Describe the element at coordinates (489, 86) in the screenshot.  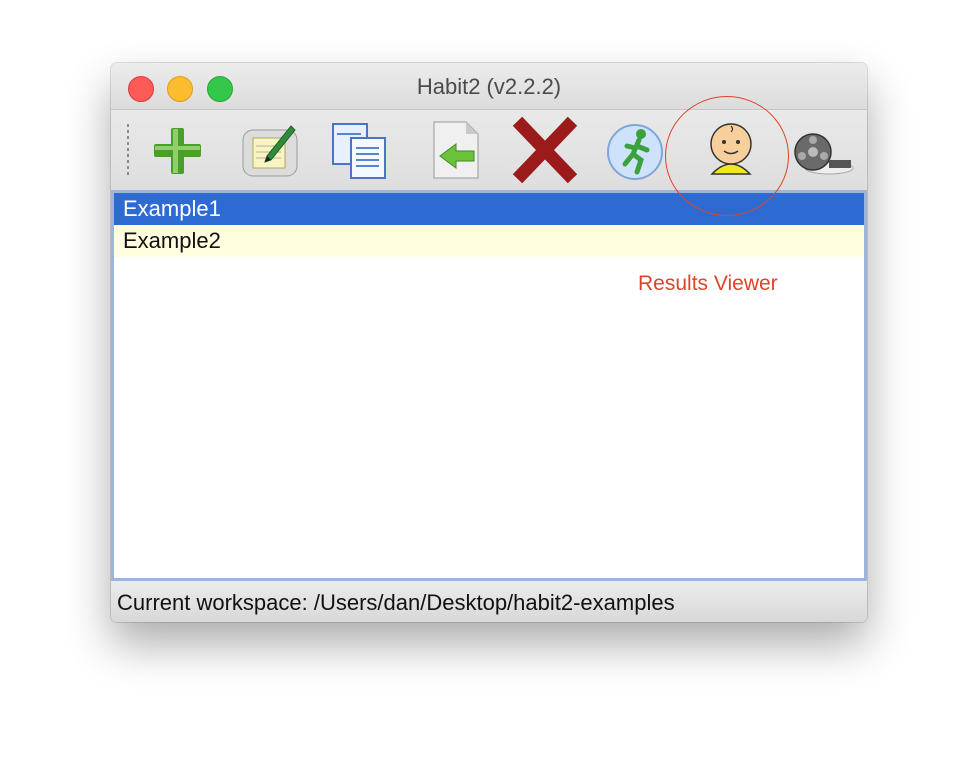
I see `window-title: Habit2 (v2.2.2)` at that location.